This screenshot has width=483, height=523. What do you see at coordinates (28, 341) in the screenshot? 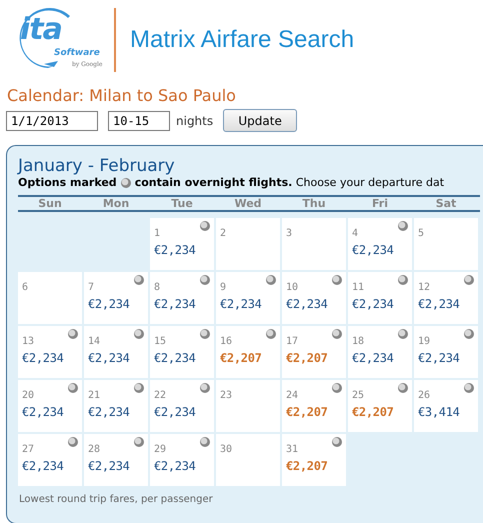
I see `day-number: 13` at bounding box center [28, 341].